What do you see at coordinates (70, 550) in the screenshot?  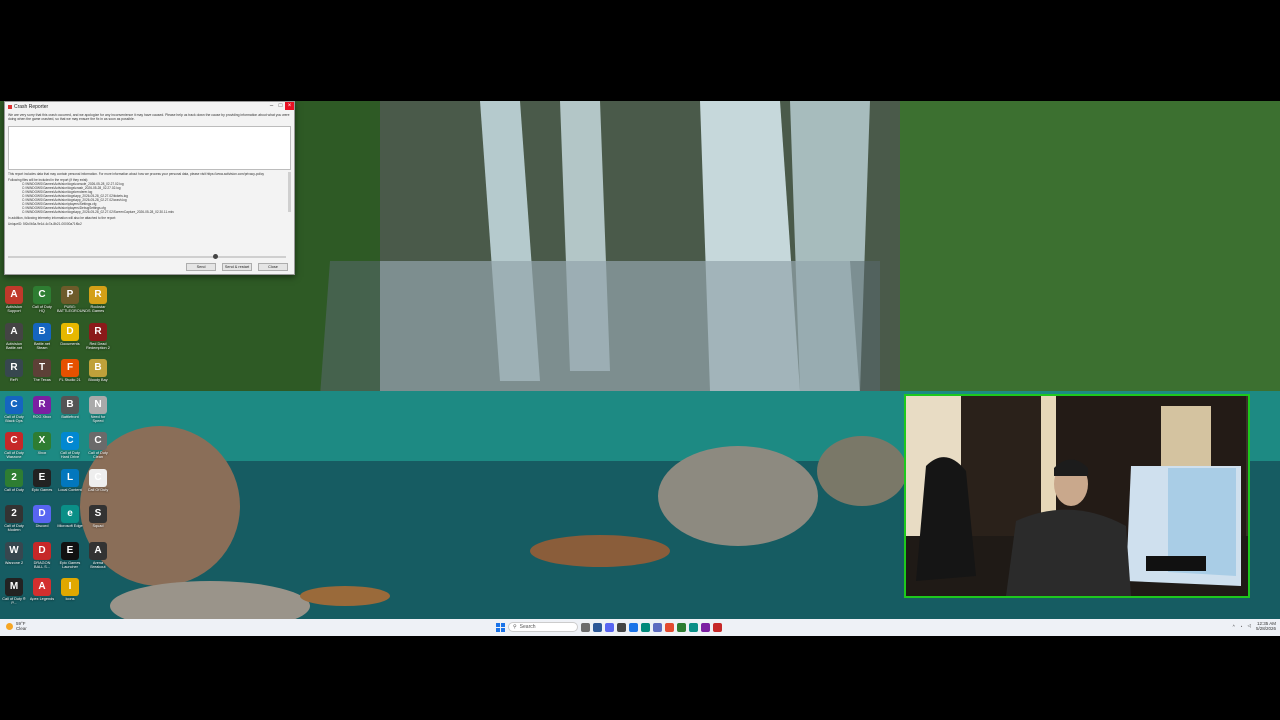 I see `app-icon: E` at bounding box center [70, 550].